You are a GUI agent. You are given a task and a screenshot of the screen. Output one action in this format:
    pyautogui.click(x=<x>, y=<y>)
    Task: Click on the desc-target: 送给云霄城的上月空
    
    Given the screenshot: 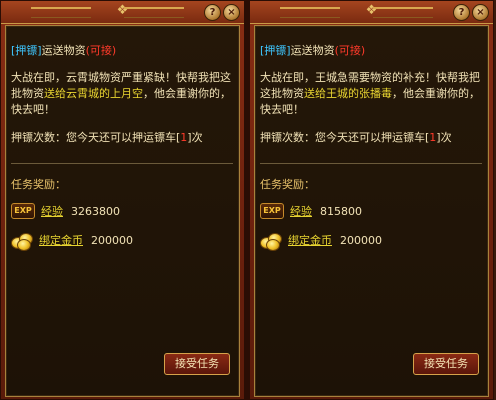 What is the action you would take?
    pyautogui.click(x=93, y=93)
    